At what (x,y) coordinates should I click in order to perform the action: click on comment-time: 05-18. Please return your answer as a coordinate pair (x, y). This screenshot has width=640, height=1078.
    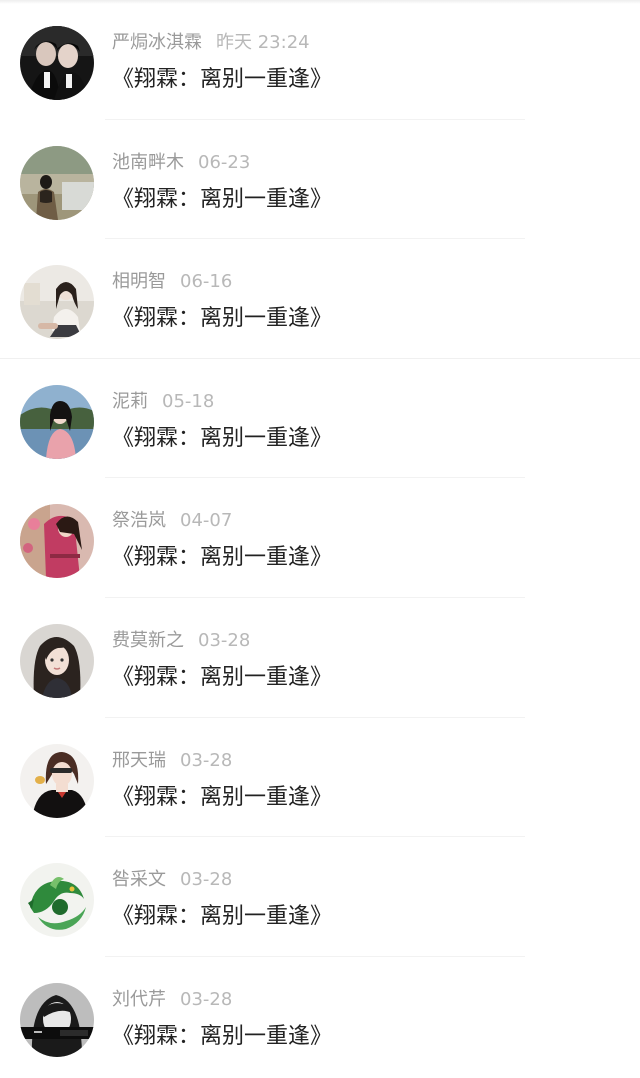
    Looking at the image, I should click on (188, 401).